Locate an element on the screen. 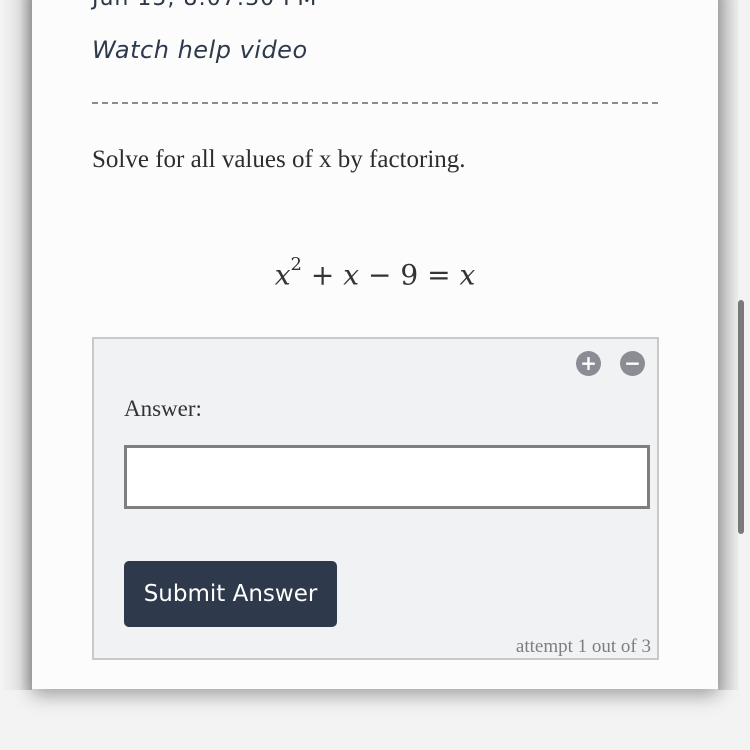 The width and height of the screenshot is (750, 750). equation-operator: + is located at coordinates (322, 275).